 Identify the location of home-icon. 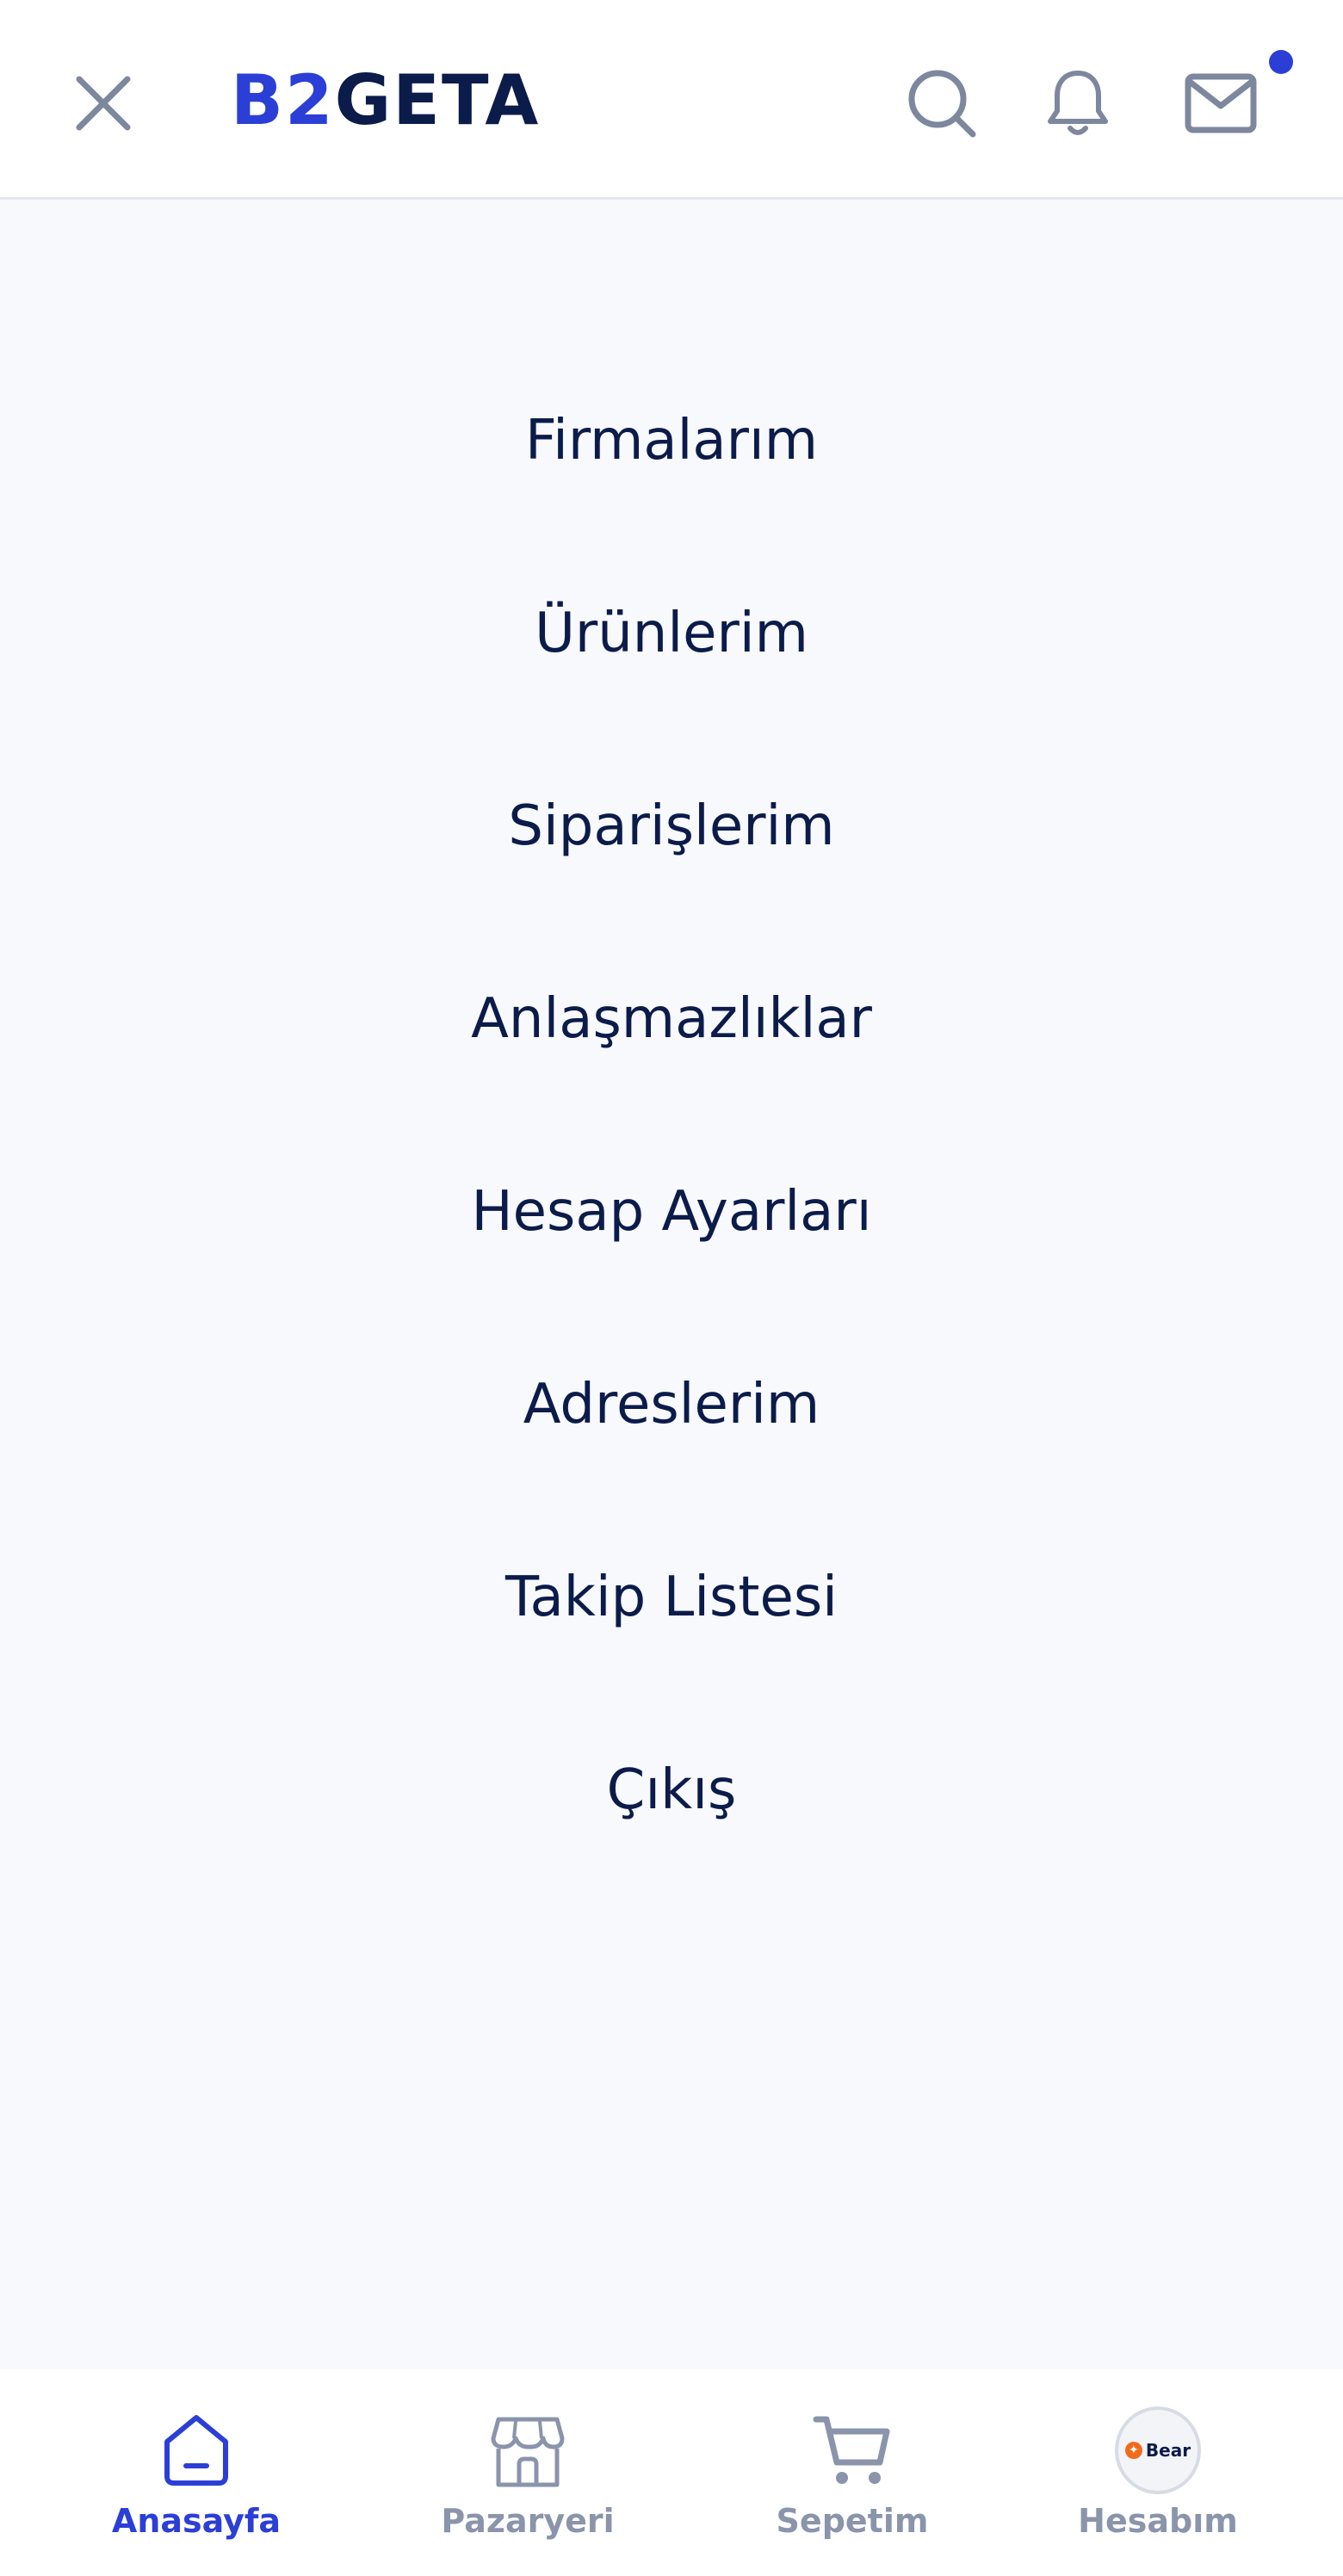
(196, 2450).